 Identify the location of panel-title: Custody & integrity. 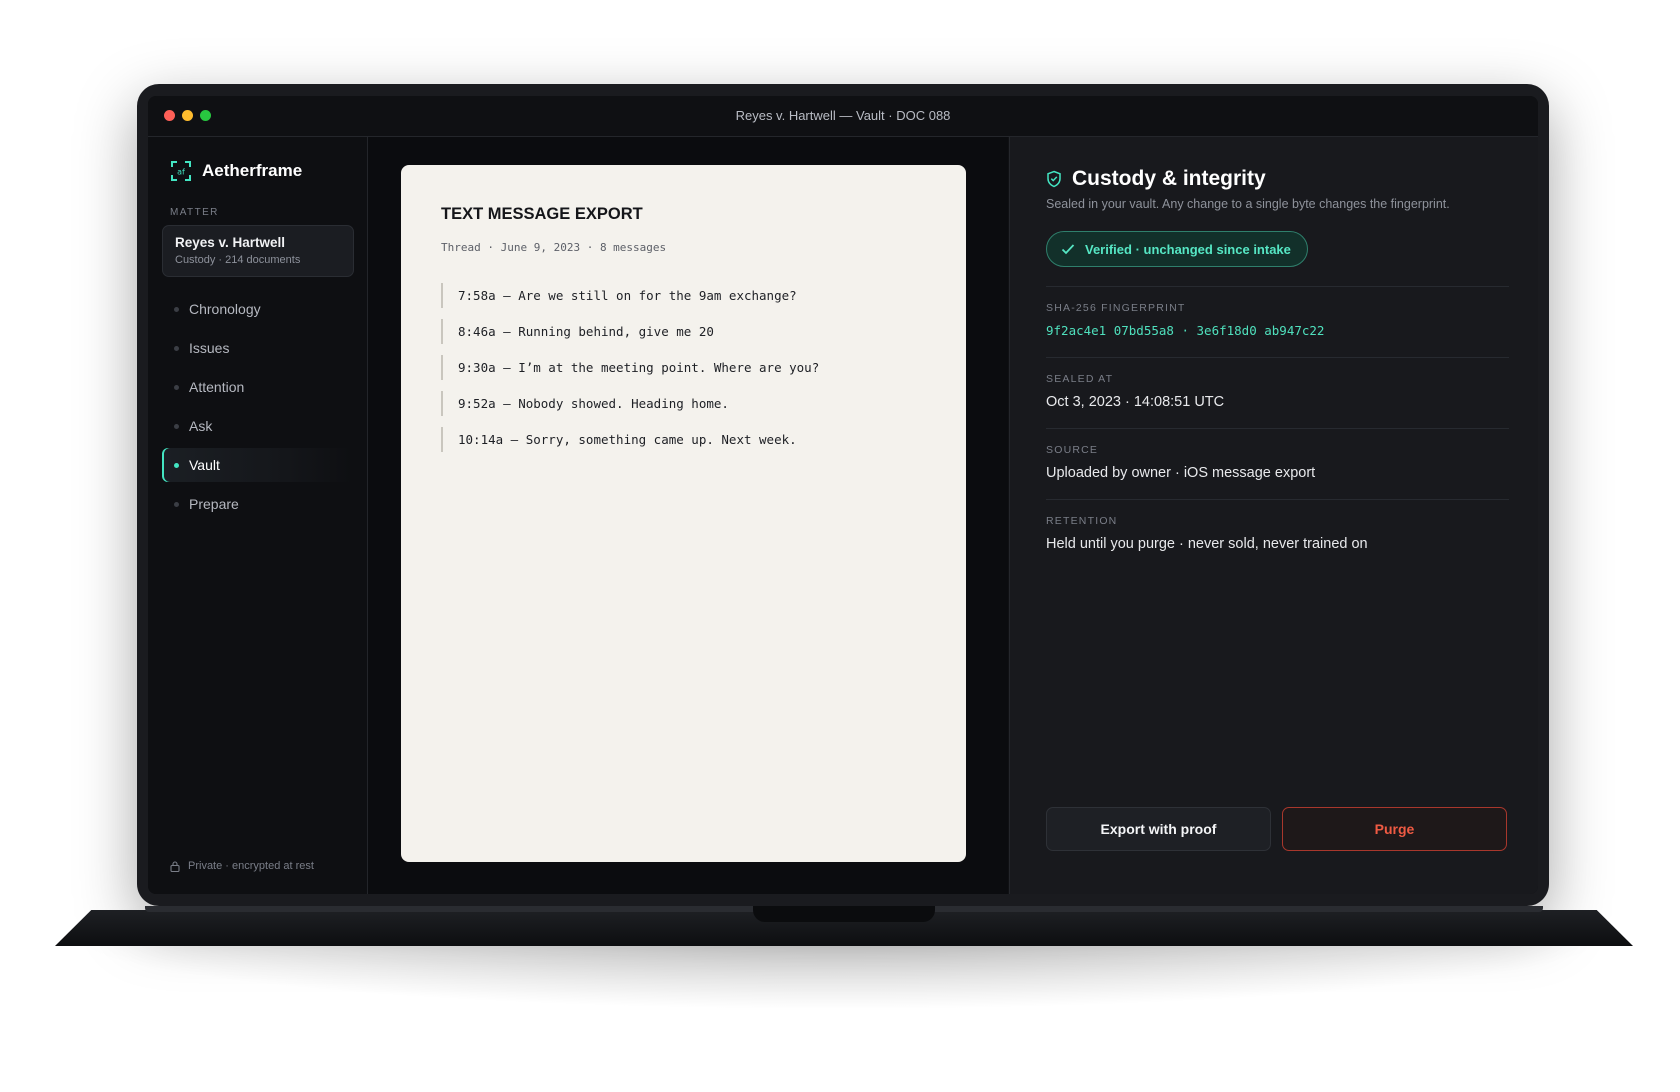
(1169, 178).